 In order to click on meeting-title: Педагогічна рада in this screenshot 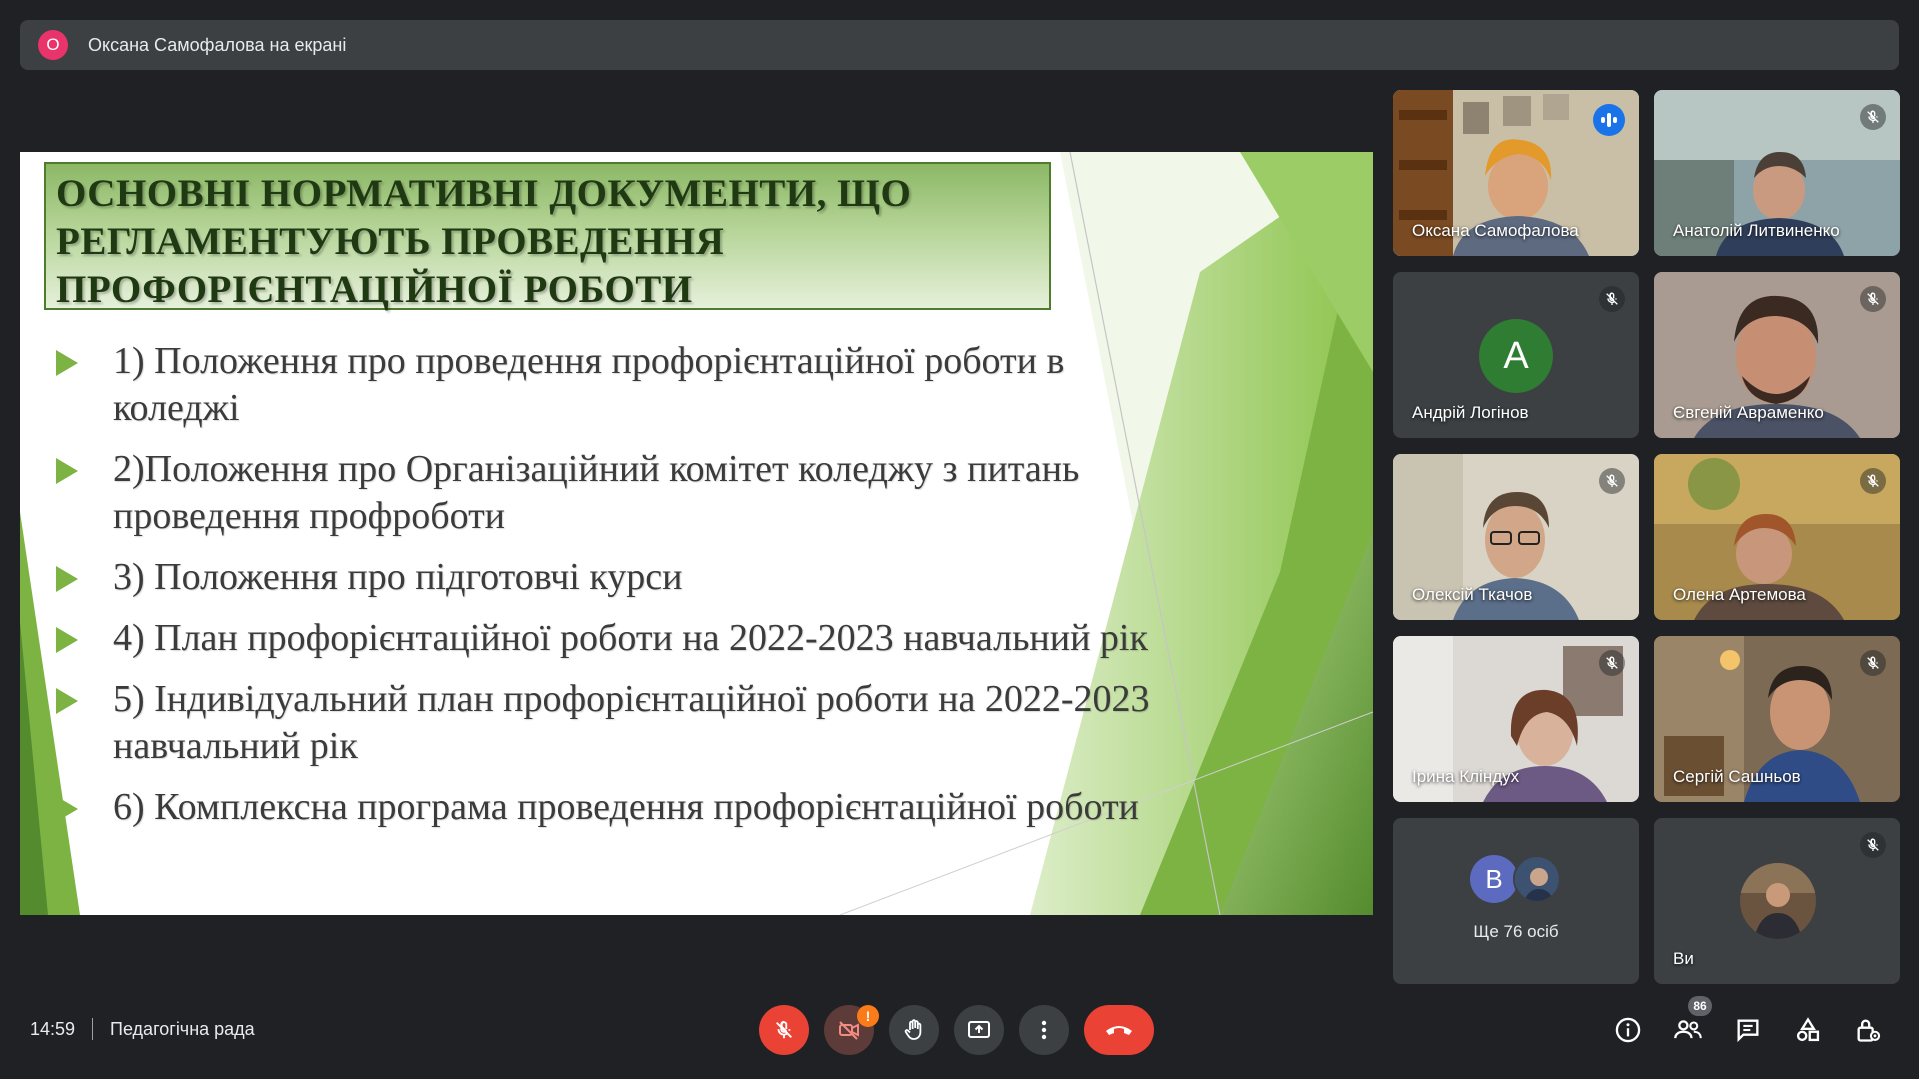, I will do `click(182, 1029)`.